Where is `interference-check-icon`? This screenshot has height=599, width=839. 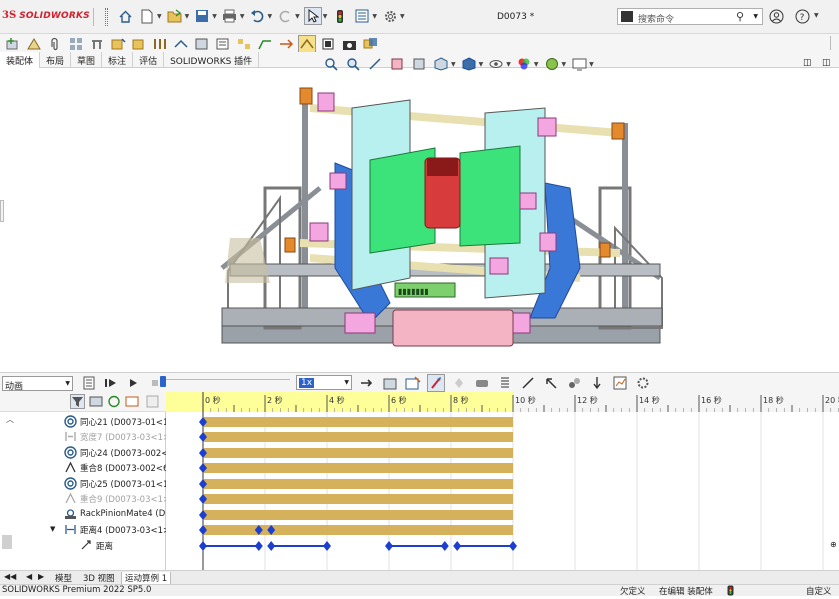
interference-check-icon is located at coordinates (370, 44).